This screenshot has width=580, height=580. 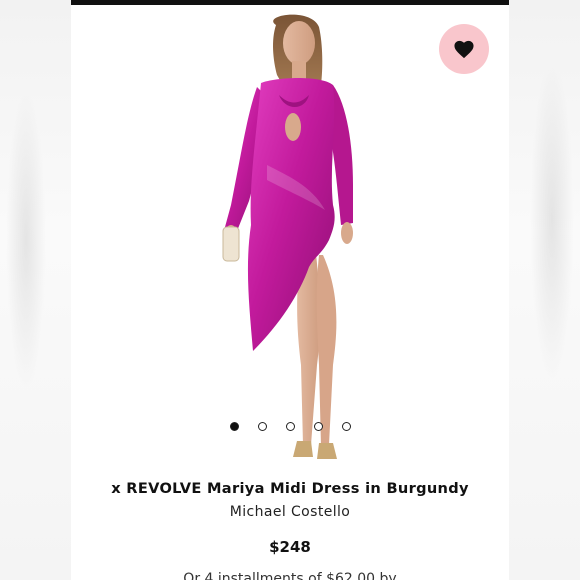 What do you see at coordinates (299, 43) in the screenshot?
I see `face` at bounding box center [299, 43].